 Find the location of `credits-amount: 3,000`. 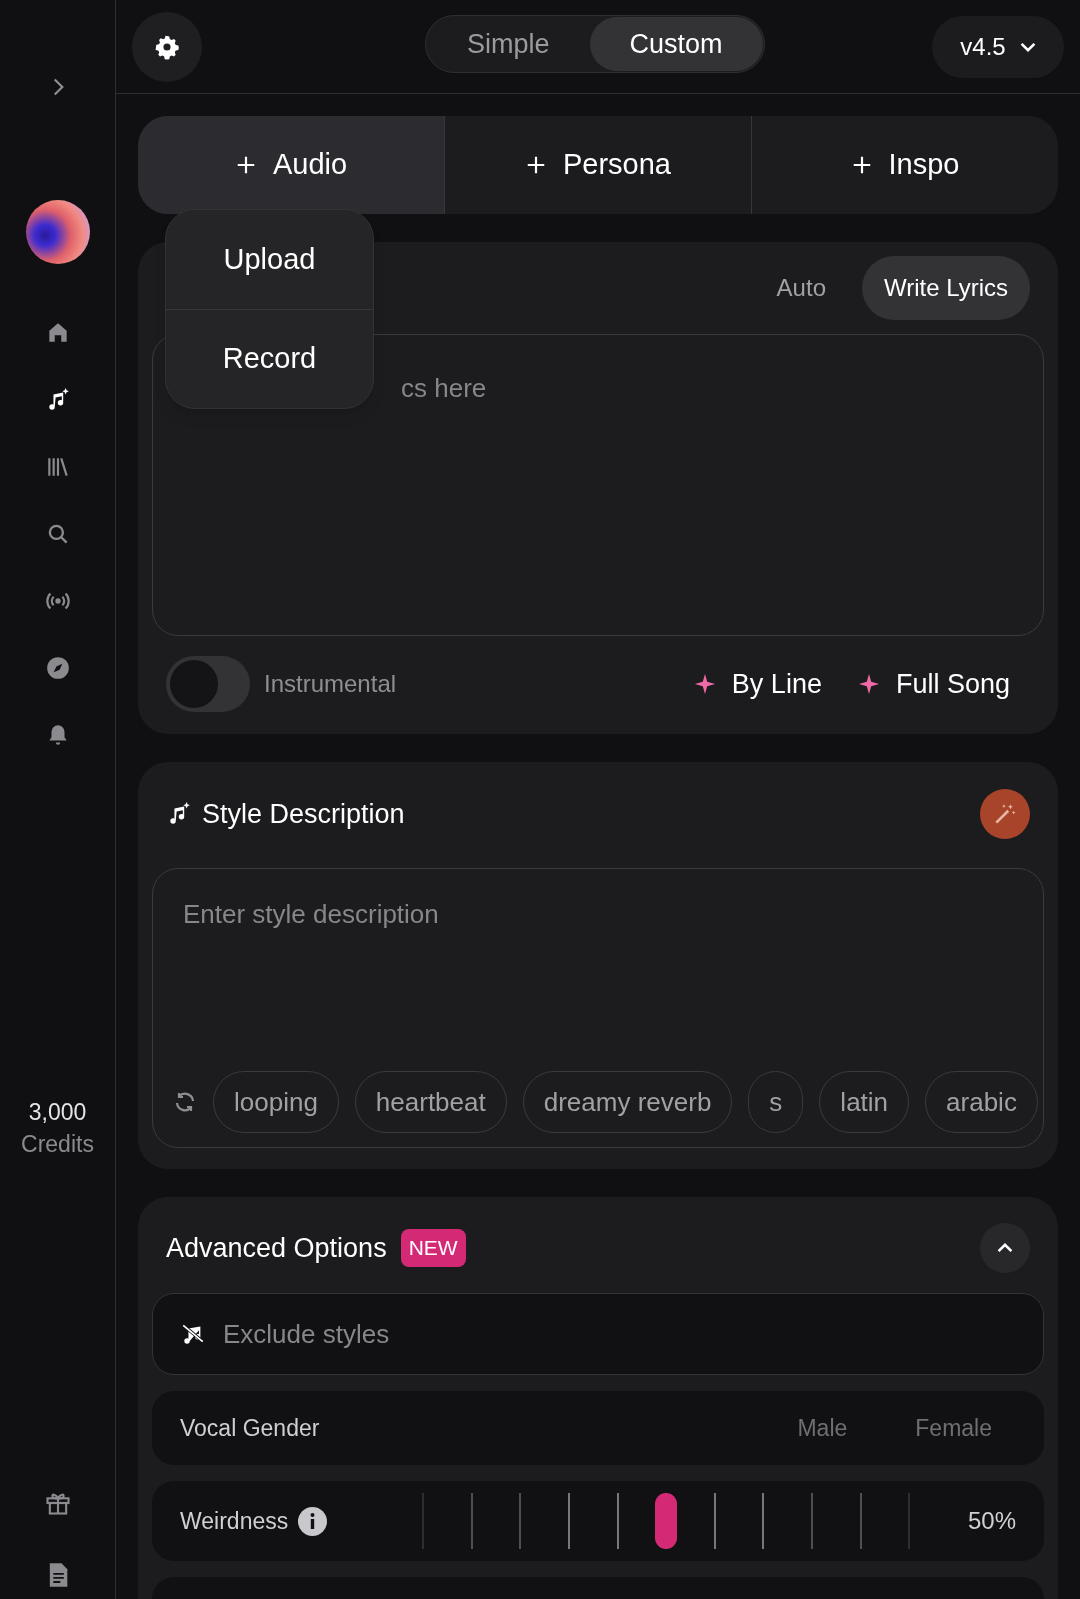

credits-amount: 3,000 is located at coordinates (57, 1112).